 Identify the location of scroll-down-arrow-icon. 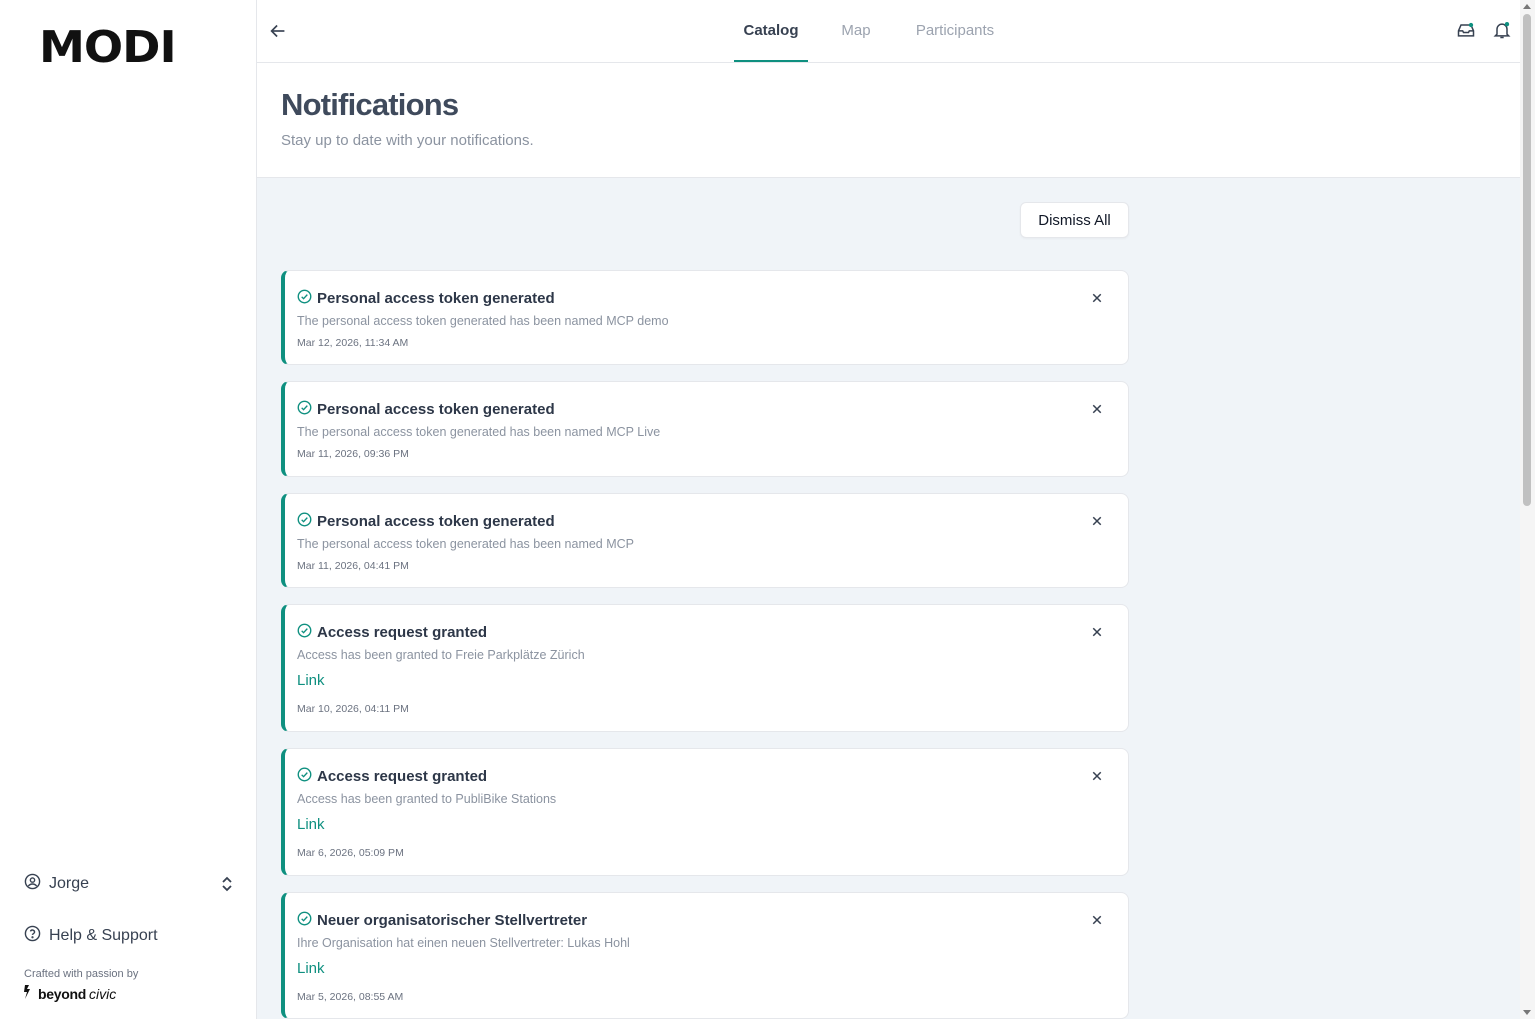
(1527, 1012).